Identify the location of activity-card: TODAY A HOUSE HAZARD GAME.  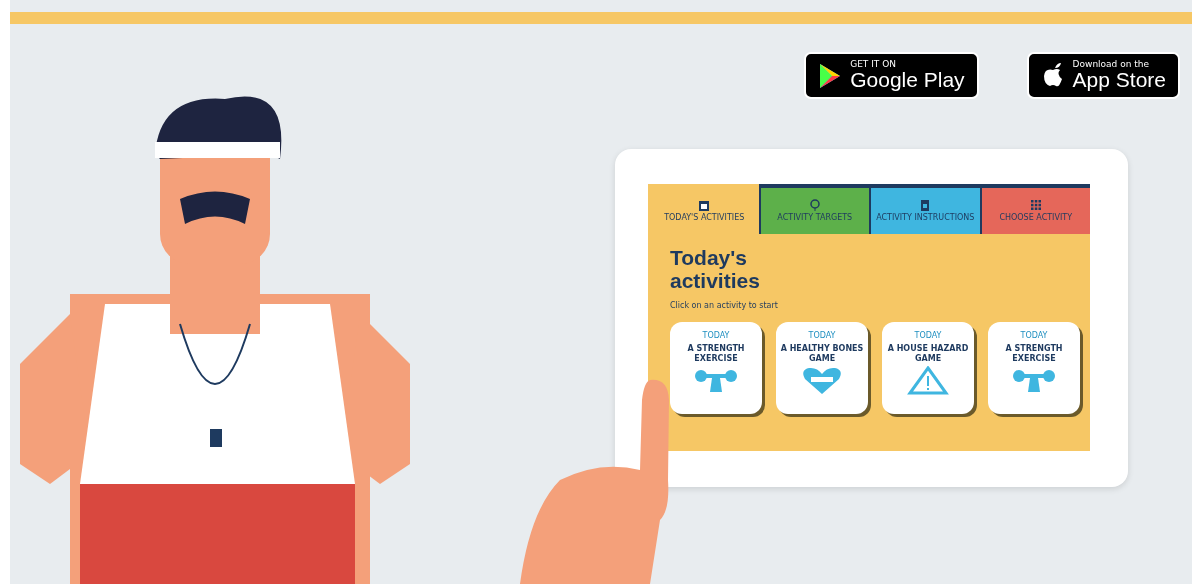
(928, 368).